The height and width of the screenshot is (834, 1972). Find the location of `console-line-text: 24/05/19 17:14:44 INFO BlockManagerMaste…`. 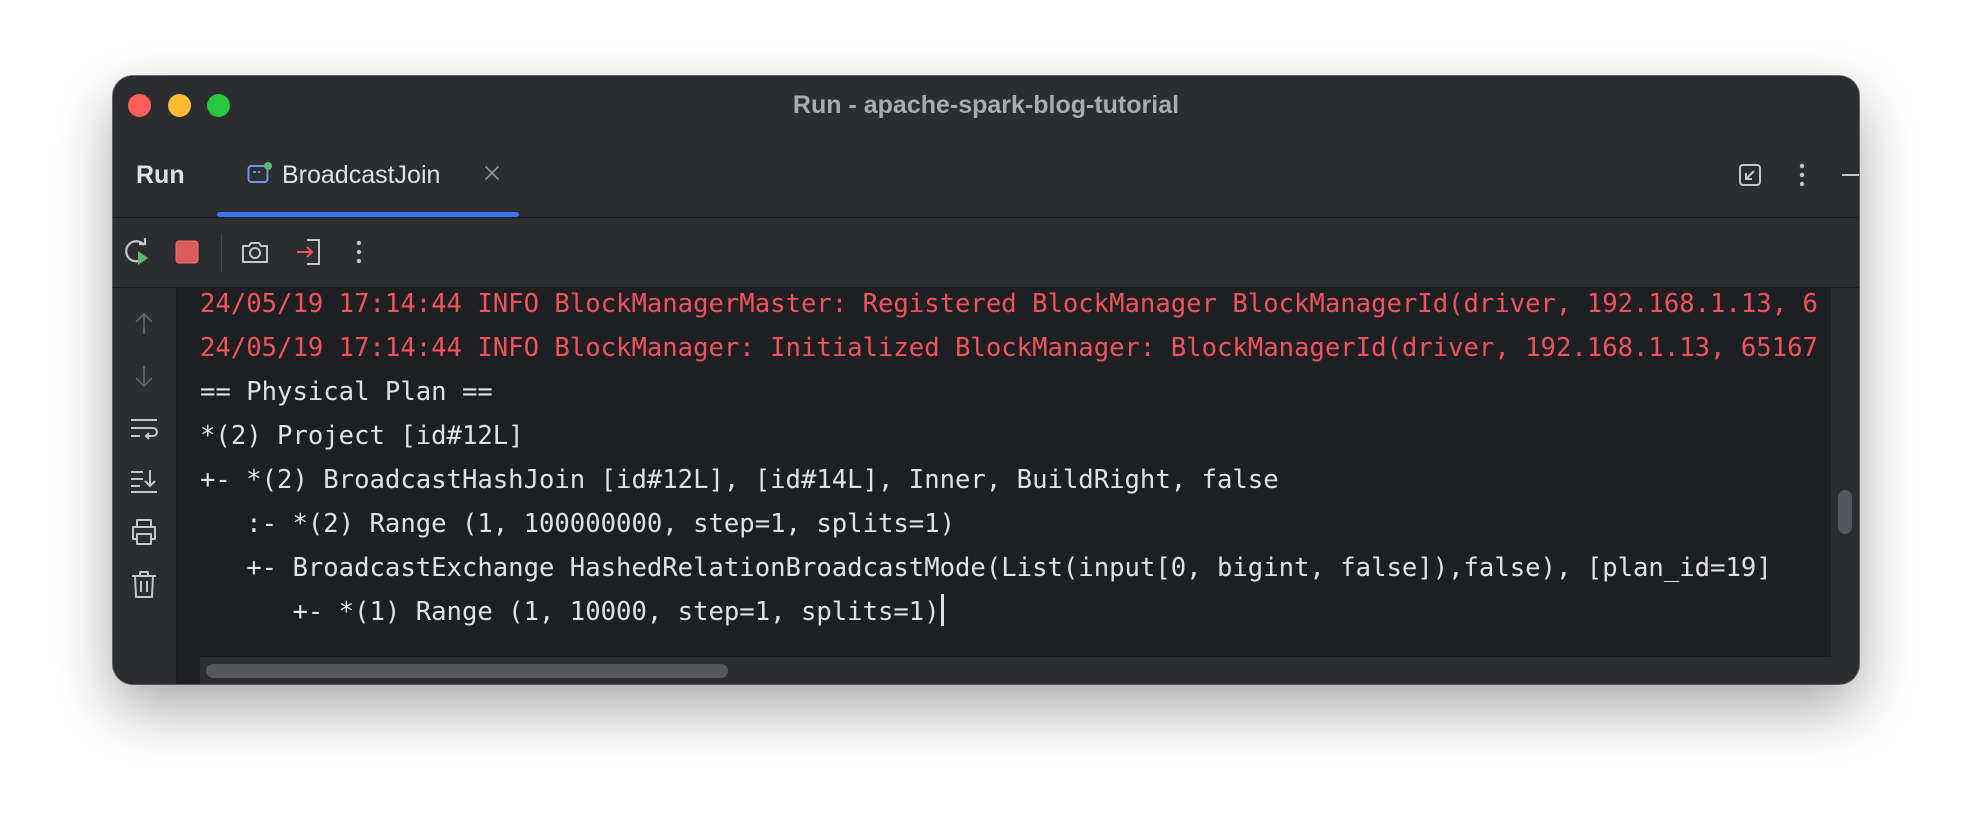

console-line-text: 24/05/19 17:14:44 INFO BlockManagerMaste… is located at coordinates (1009, 304).